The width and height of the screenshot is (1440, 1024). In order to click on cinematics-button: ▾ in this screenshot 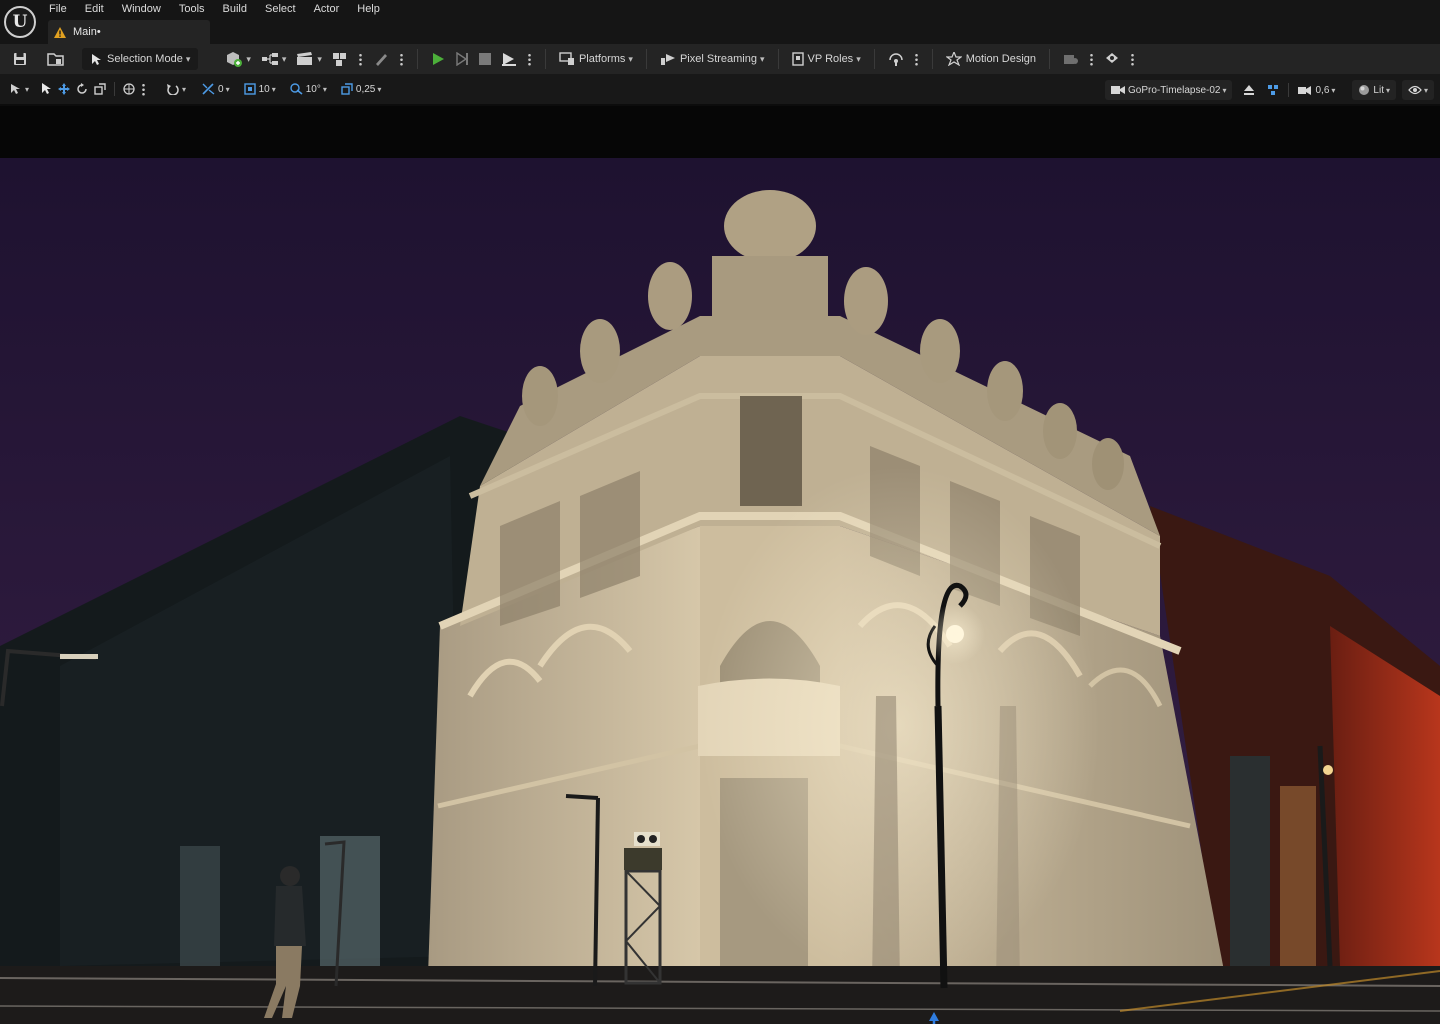, I will do `click(309, 59)`.